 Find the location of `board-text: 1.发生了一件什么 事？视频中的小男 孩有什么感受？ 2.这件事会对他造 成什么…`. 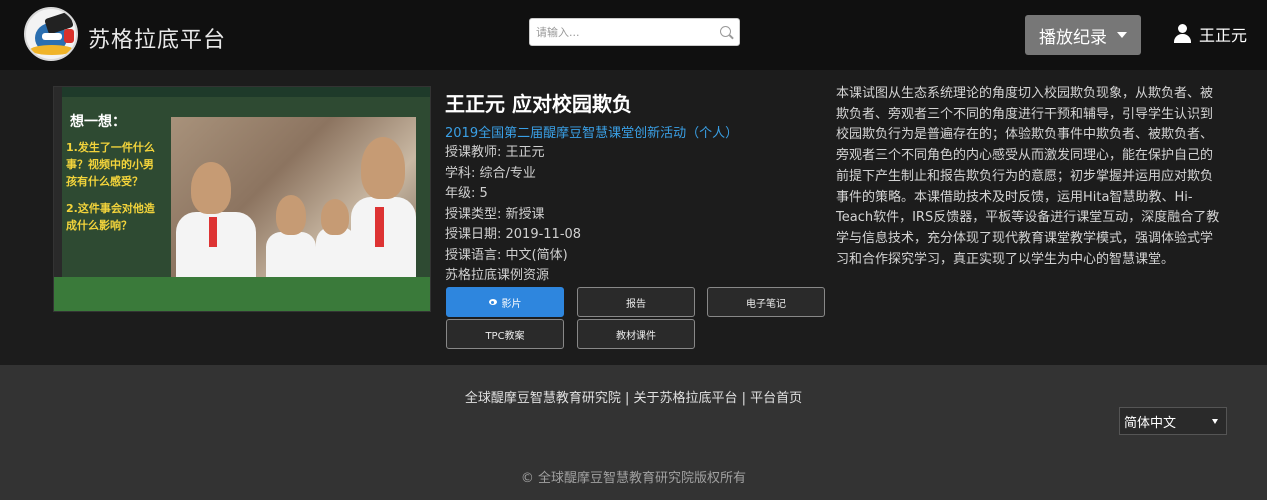

board-text: 1.发生了一件什么 事？视频中的小男 孩有什么感受？ 2.这件事会对他造 成什么… is located at coordinates (110, 186).